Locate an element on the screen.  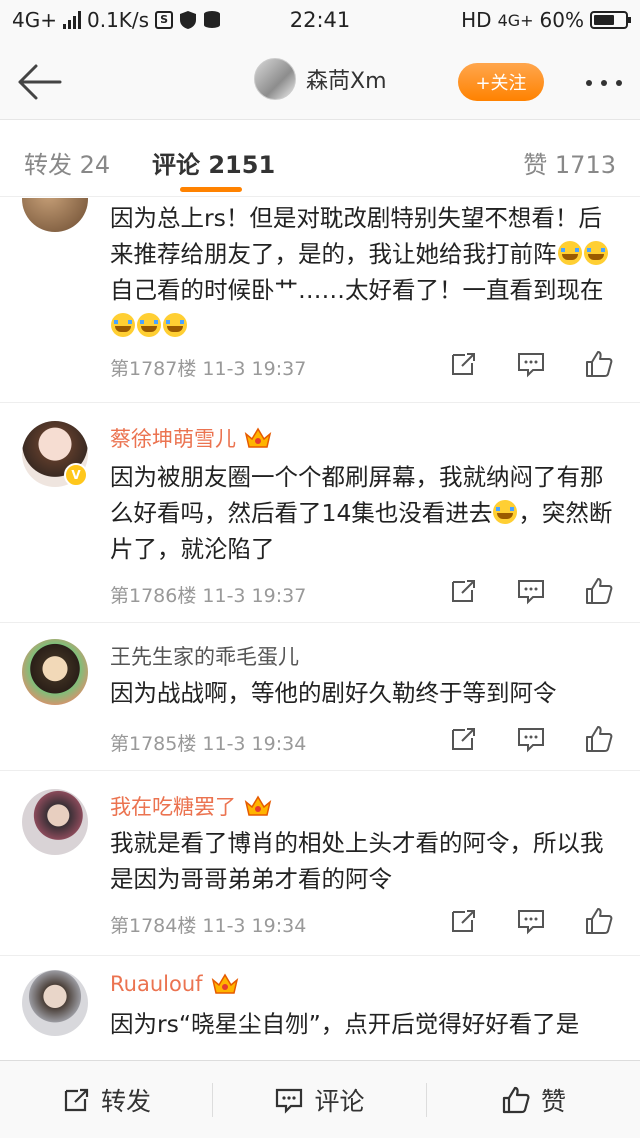
comment-meta: 第1785楼 11-3 19:34 is located at coordinates (208, 744).